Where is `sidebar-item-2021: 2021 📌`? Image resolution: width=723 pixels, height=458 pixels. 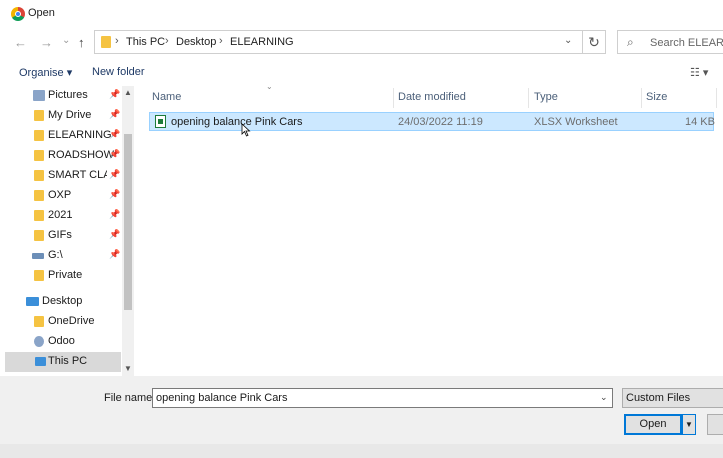 sidebar-item-2021: 2021 📌 is located at coordinates (61, 216).